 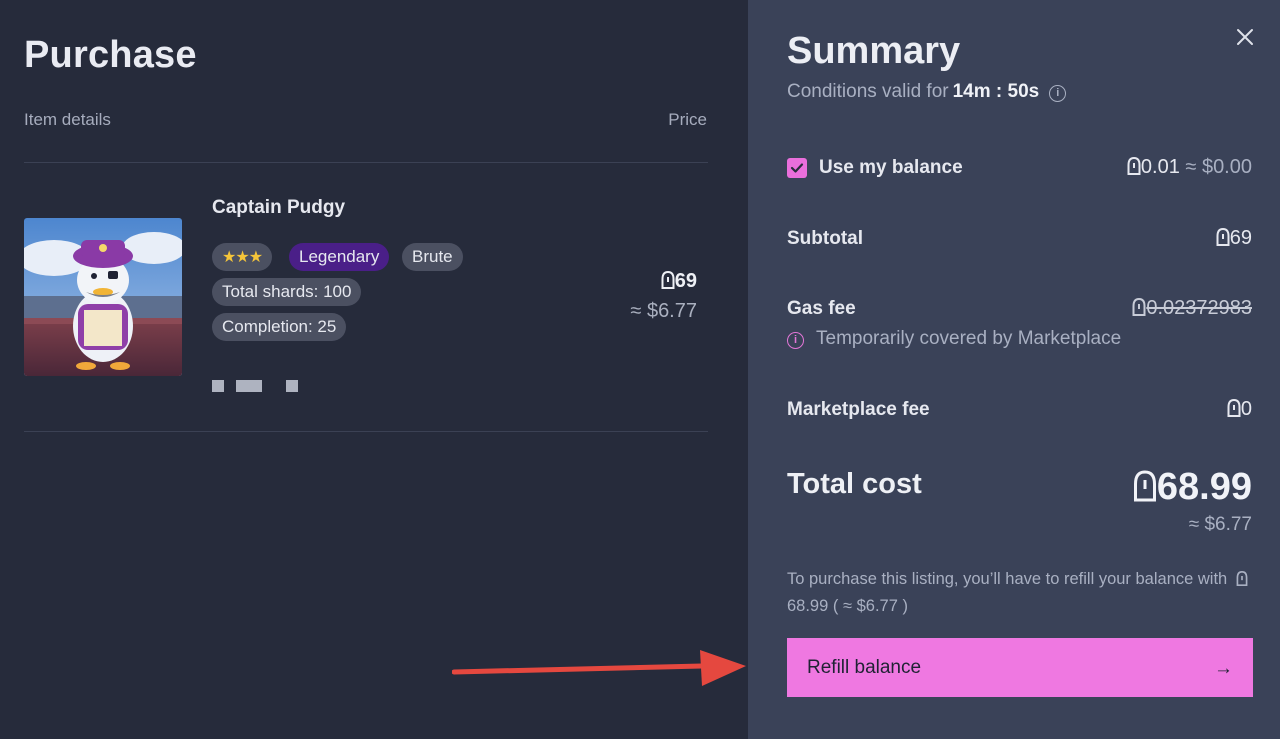 I want to click on pudgy-image, so click(x=103, y=297).